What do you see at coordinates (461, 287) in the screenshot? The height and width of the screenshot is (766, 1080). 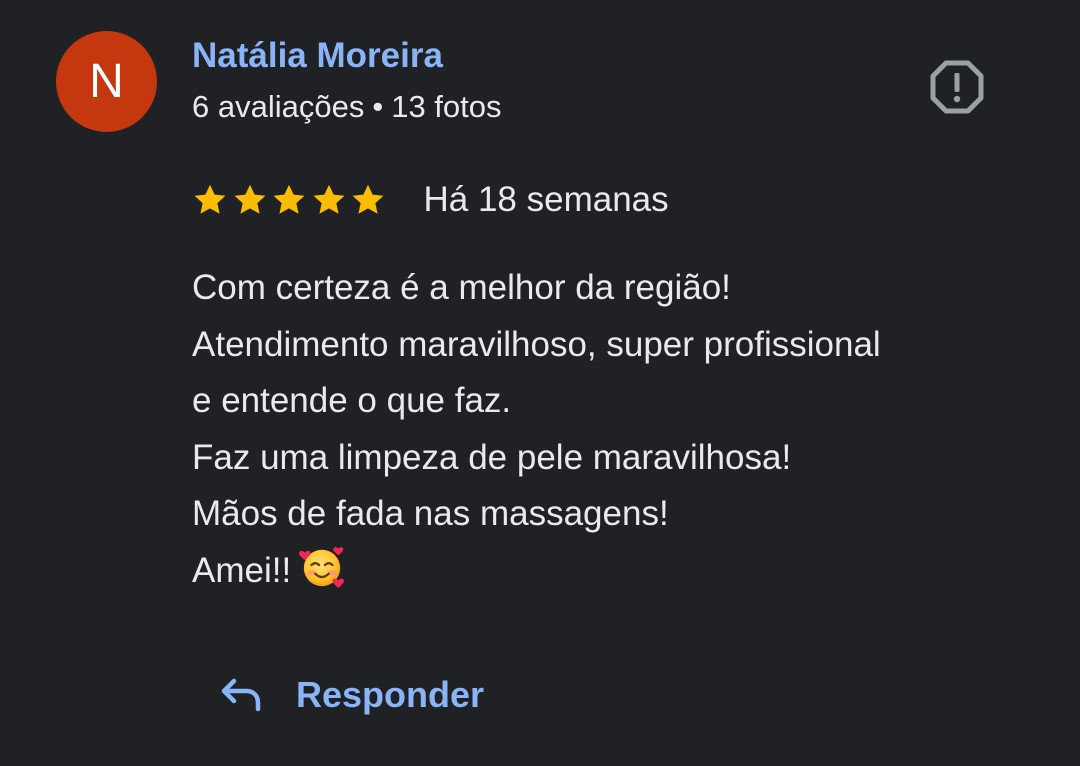 I see `review-line: Com certeza é a melhor da região!` at bounding box center [461, 287].